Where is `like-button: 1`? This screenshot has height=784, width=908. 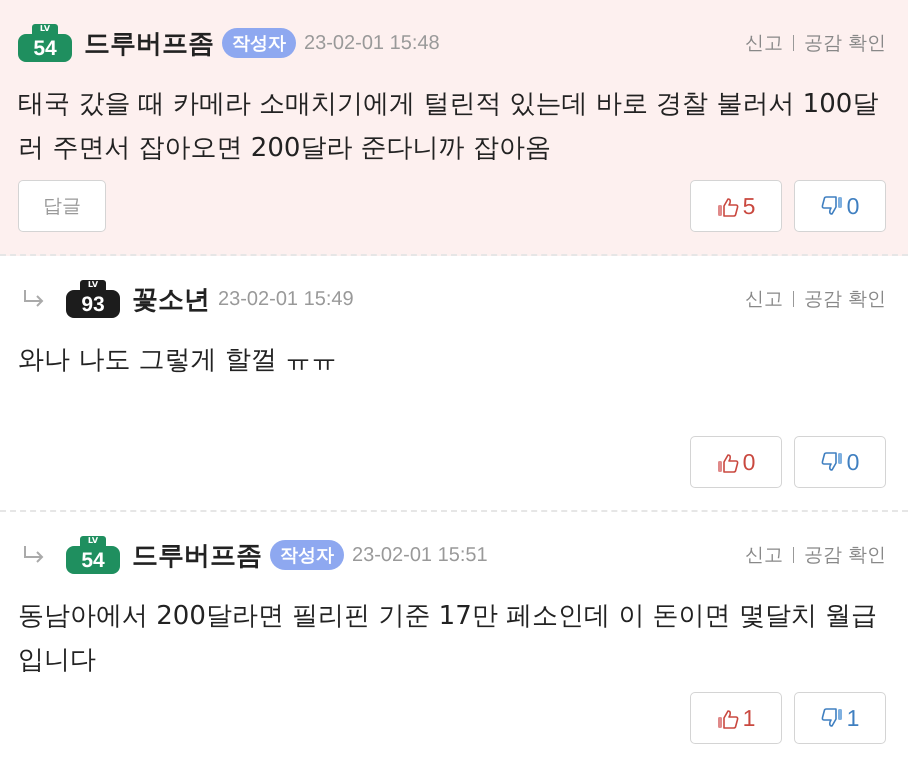
like-button: 1 is located at coordinates (736, 718).